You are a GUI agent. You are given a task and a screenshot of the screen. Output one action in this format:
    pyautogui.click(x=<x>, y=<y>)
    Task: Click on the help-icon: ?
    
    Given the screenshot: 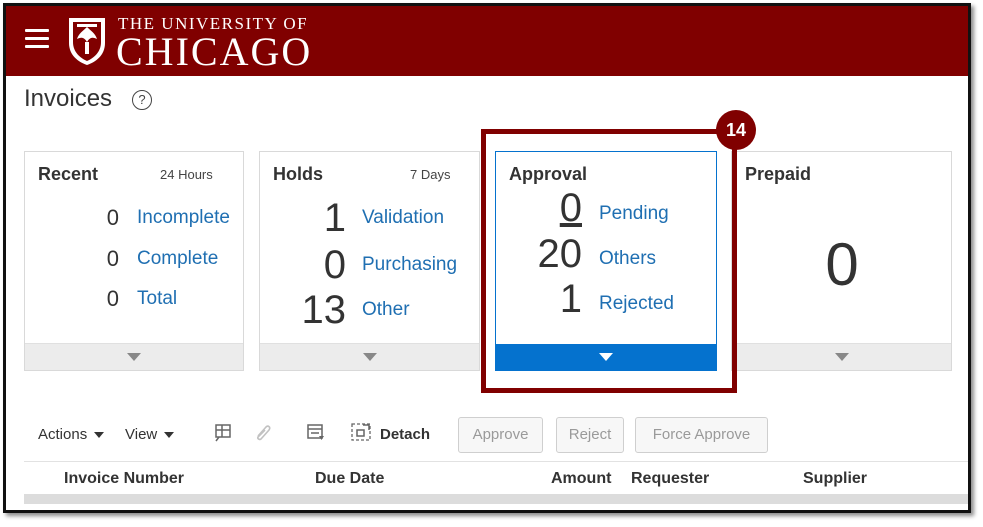 What is the action you would take?
    pyautogui.click(x=142, y=100)
    